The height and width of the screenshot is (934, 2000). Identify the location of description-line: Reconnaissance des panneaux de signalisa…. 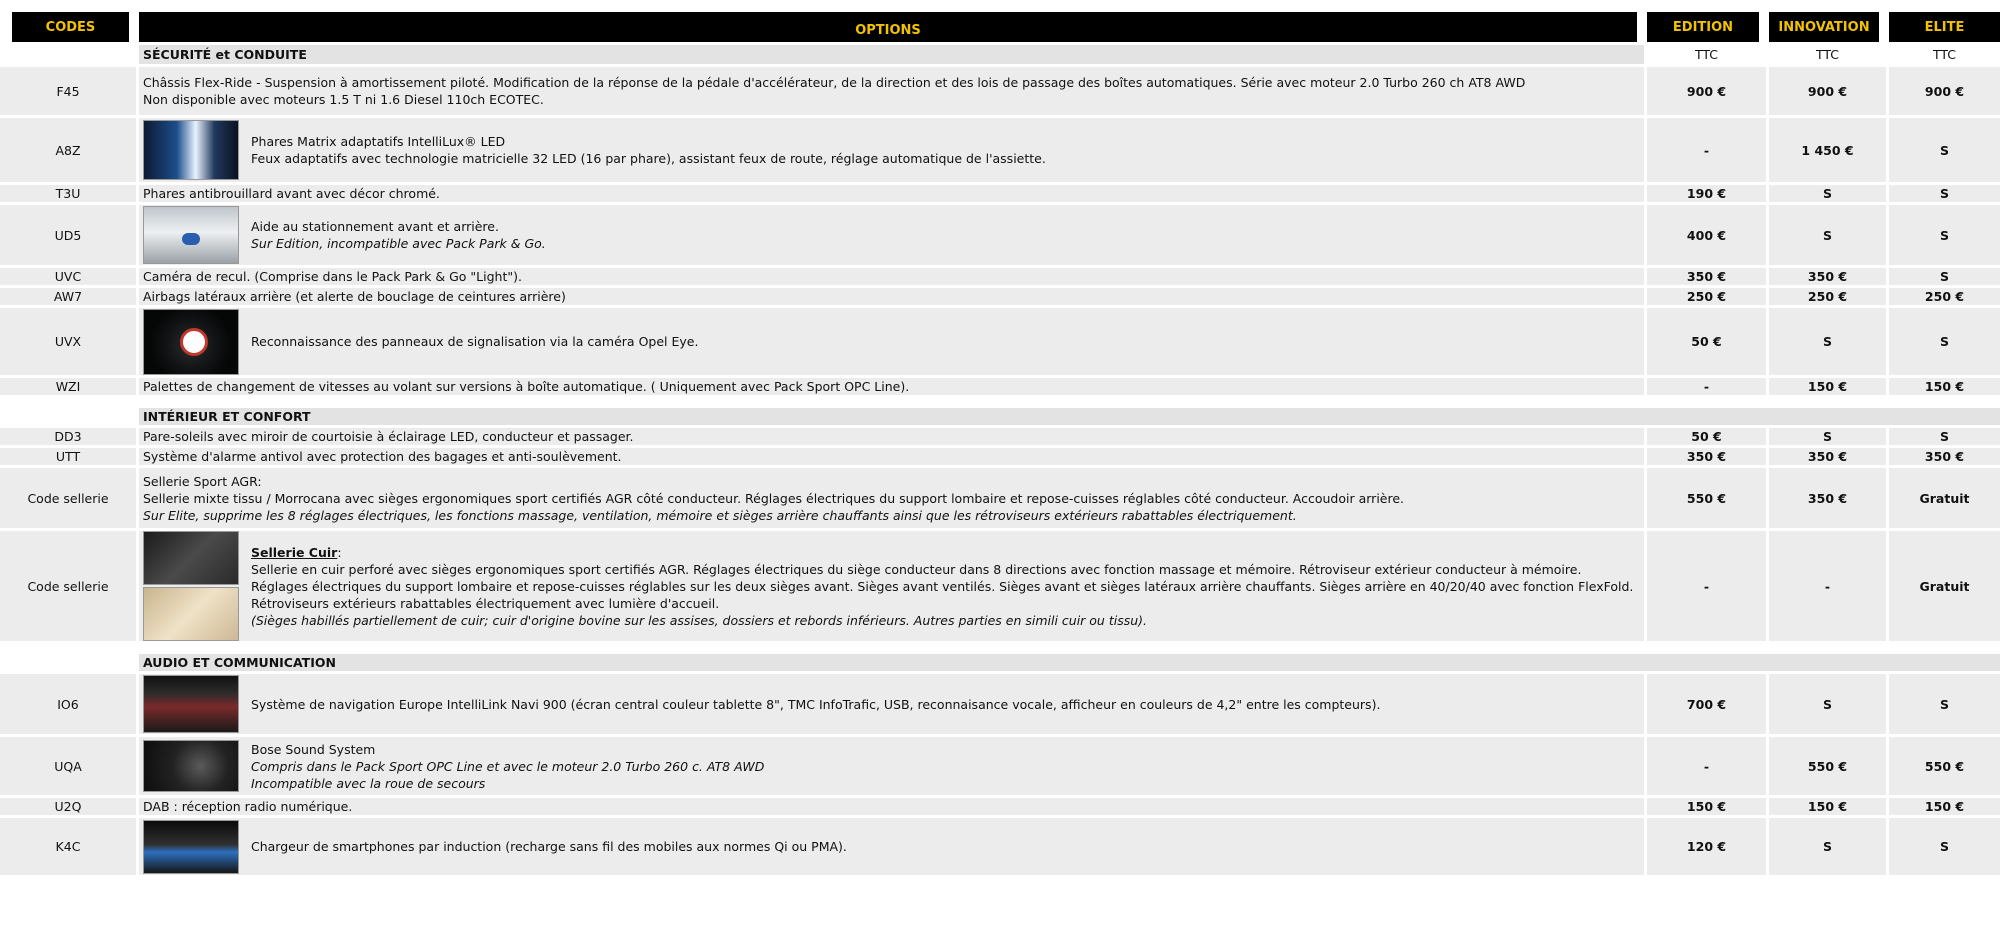
(475, 341).